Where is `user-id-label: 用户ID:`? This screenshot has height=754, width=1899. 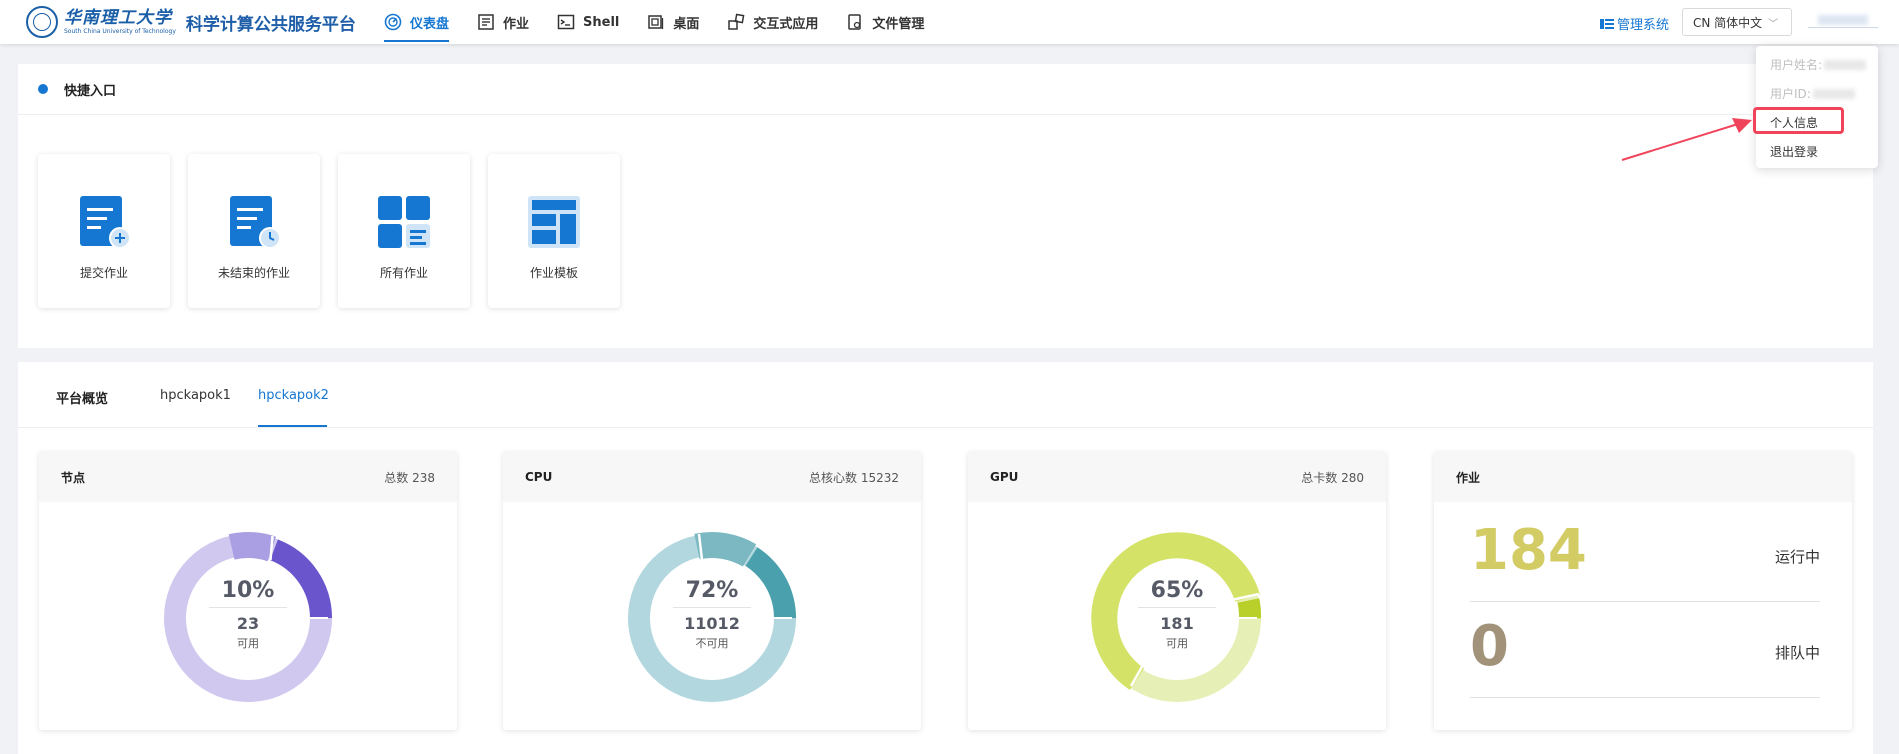 user-id-label: 用户ID: is located at coordinates (1790, 94).